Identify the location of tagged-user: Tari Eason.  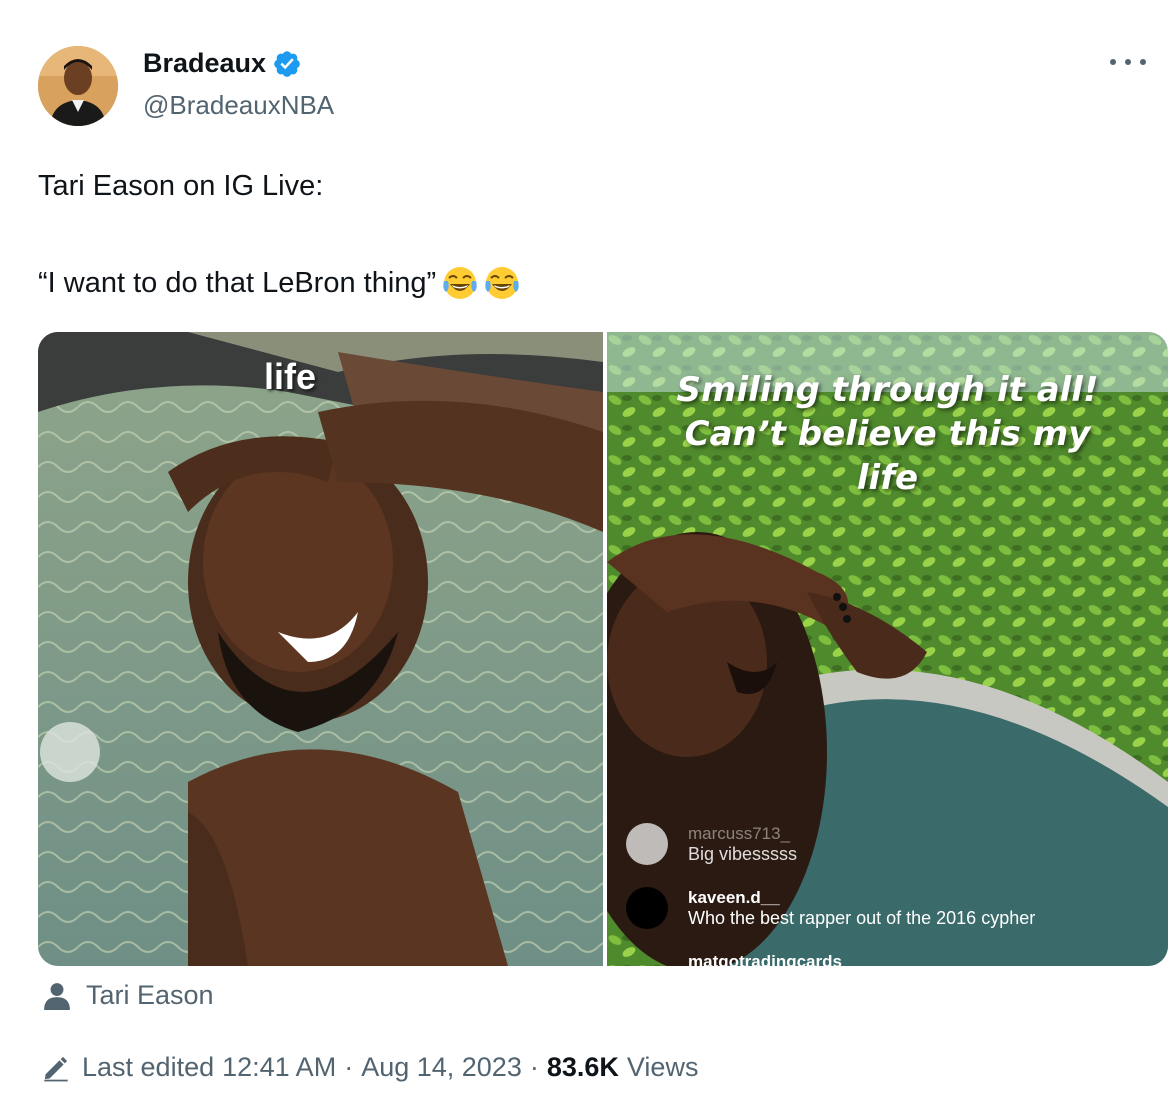
(129, 995).